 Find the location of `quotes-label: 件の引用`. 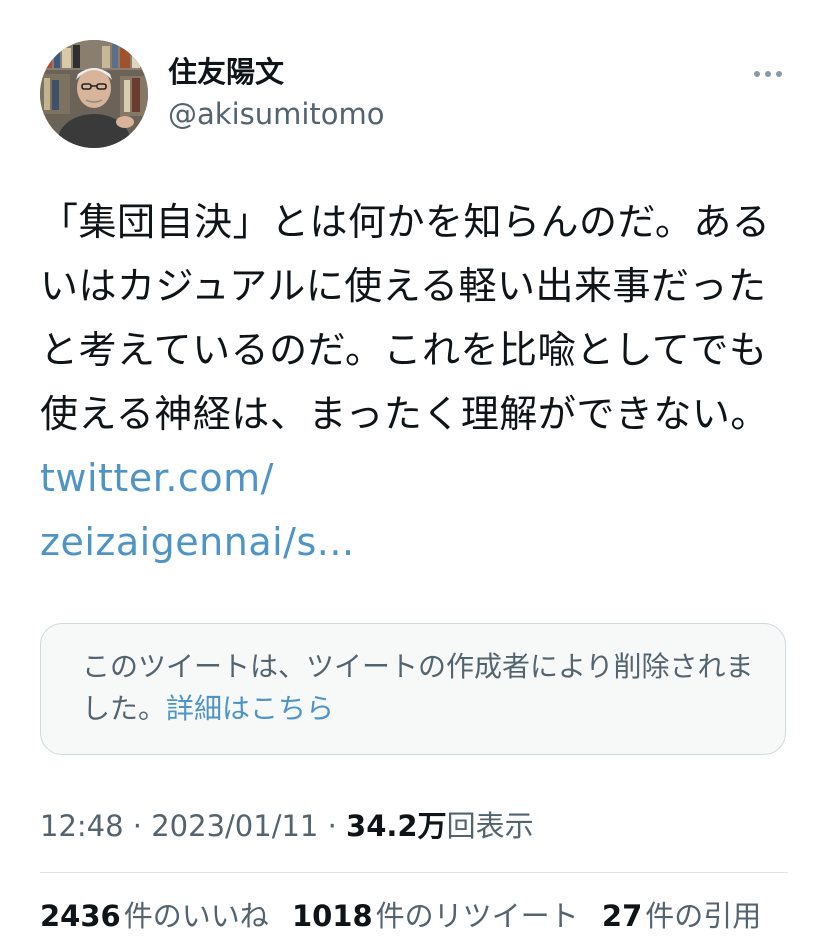

quotes-label: 件の引用 is located at coordinates (703, 916).